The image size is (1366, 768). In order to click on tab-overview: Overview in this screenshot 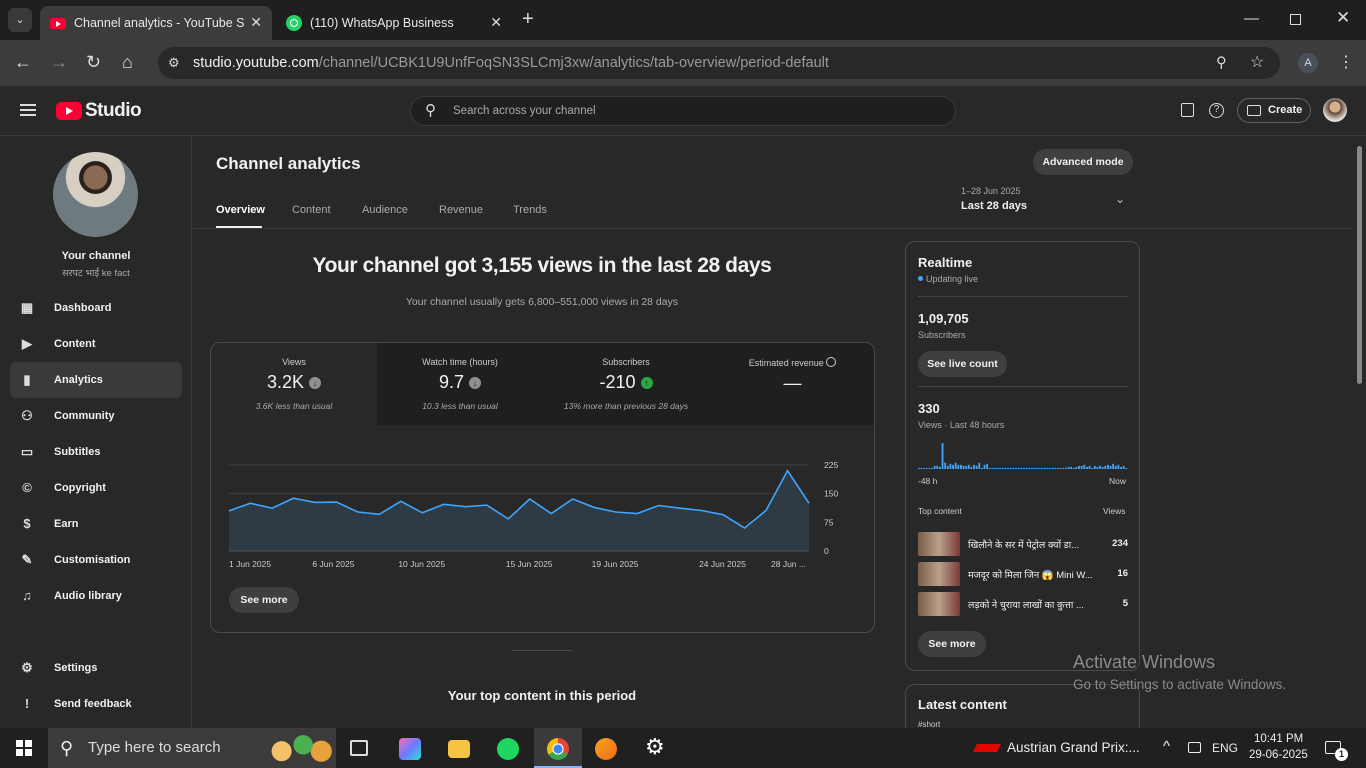, I will do `click(240, 210)`.